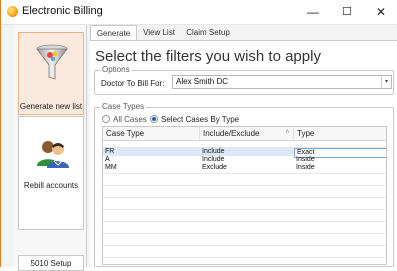 The width and height of the screenshot is (397, 271). I want to click on sidebar-item-label: Rebill accounts, so click(51, 185).